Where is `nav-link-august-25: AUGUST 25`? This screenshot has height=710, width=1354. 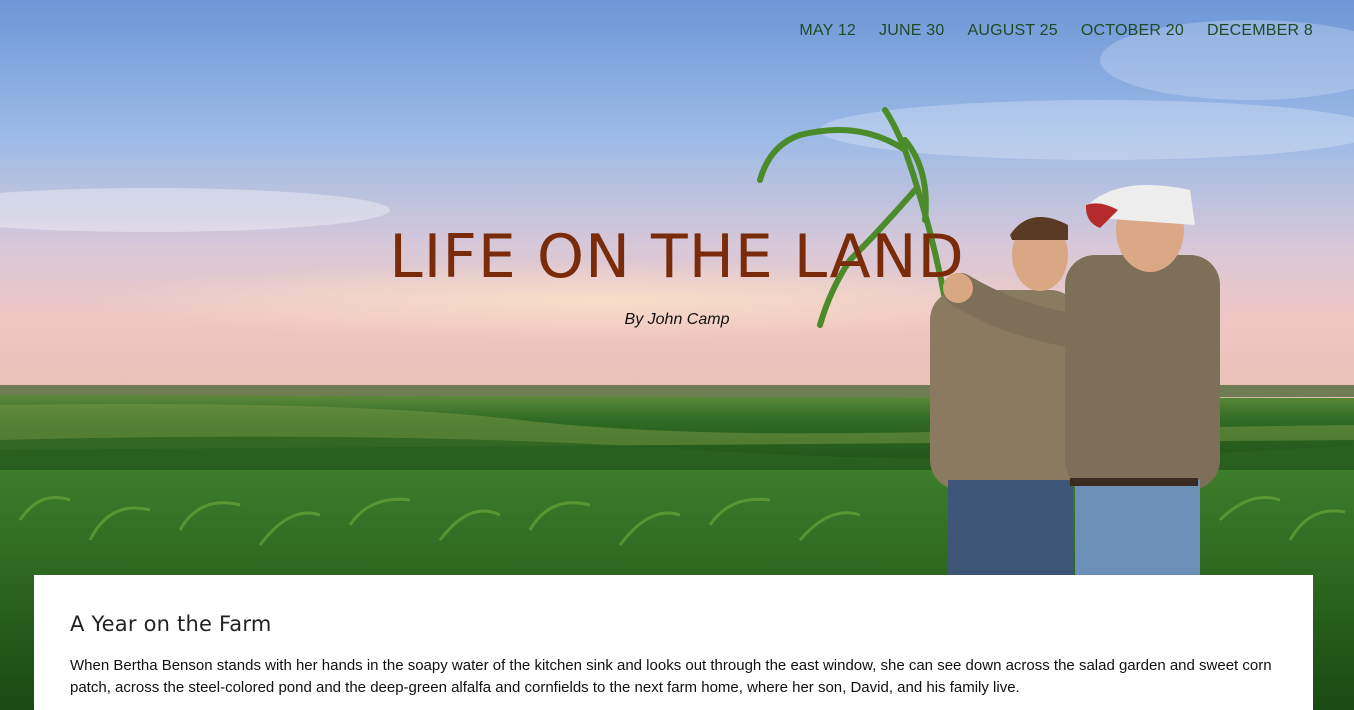 nav-link-august-25: AUGUST 25 is located at coordinates (1012, 31).